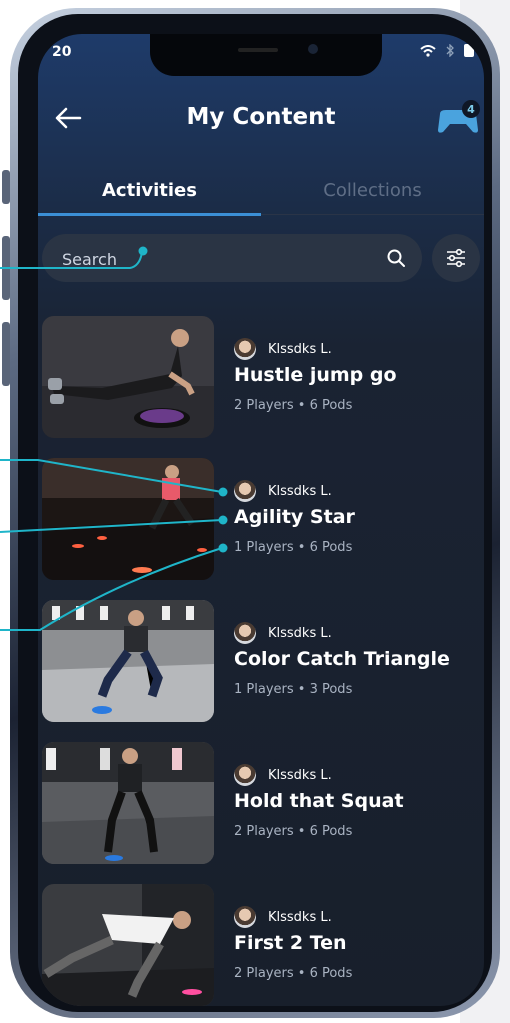 This screenshot has height=1023, width=510. What do you see at coordinates (428, 50) in the screenshot?
I see `wifi-icon` at bounding box center [428, 50].